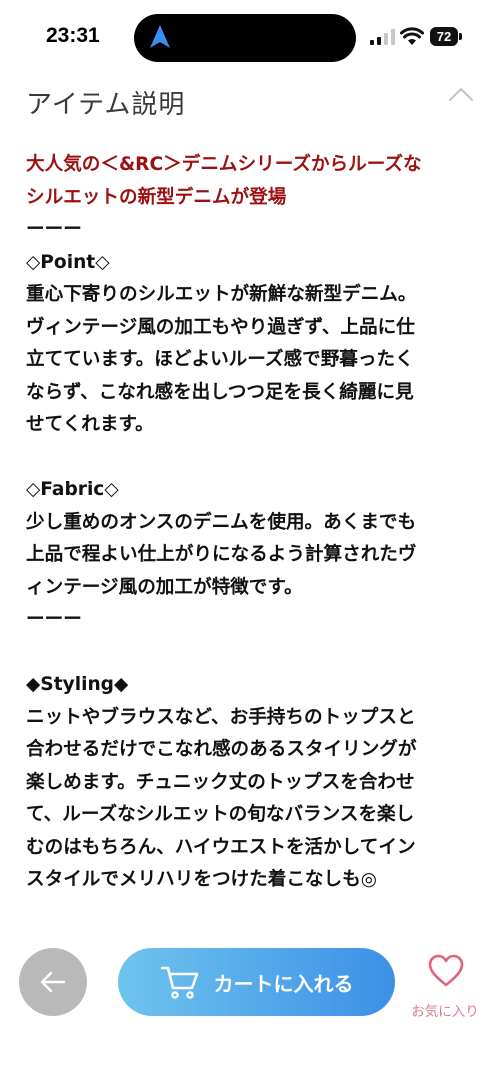 Image resolution: width=499 pixels, height=1080 pixels. I want to click on description-line: 合わせるだけでこなれ感のあるスタイリングが, so click(221, 749).